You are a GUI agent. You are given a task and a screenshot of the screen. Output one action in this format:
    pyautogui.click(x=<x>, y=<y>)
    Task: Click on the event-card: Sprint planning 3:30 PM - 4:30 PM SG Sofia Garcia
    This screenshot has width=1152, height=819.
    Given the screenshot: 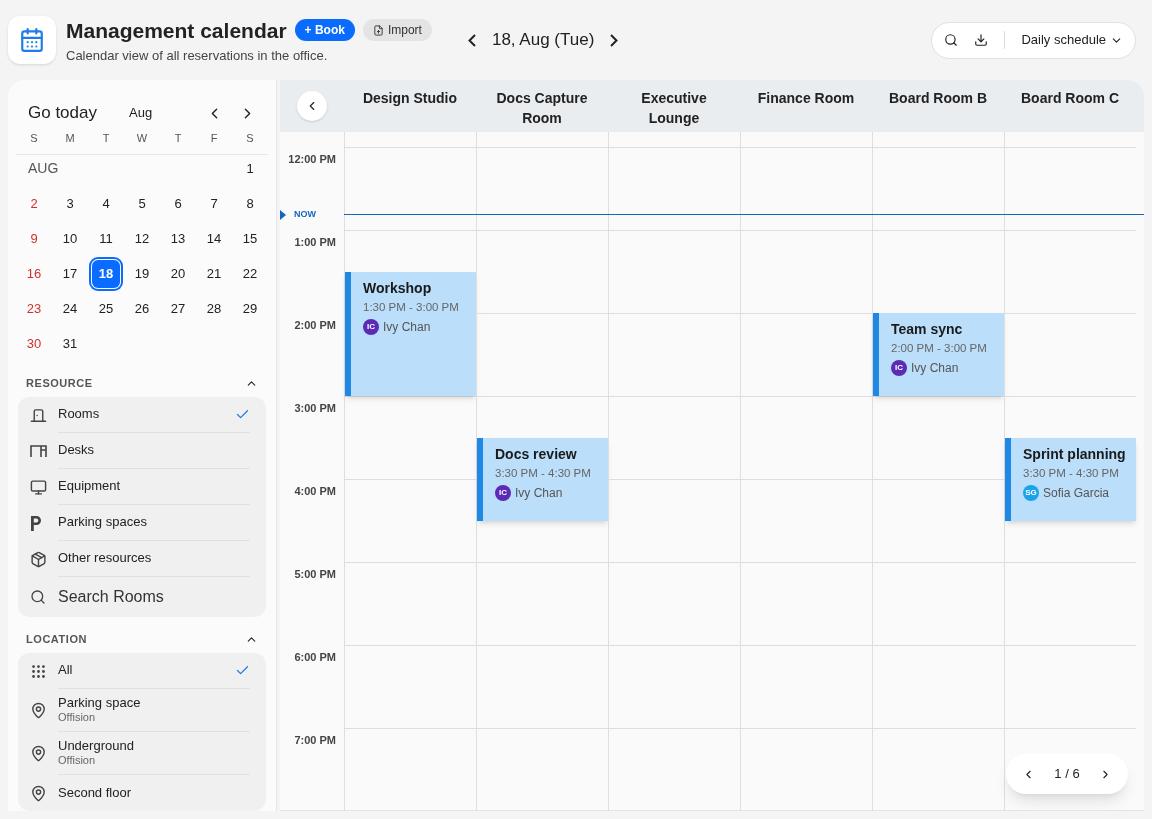 What is the action you would take?
    pyautogui.click(x=1070, y=479)
    